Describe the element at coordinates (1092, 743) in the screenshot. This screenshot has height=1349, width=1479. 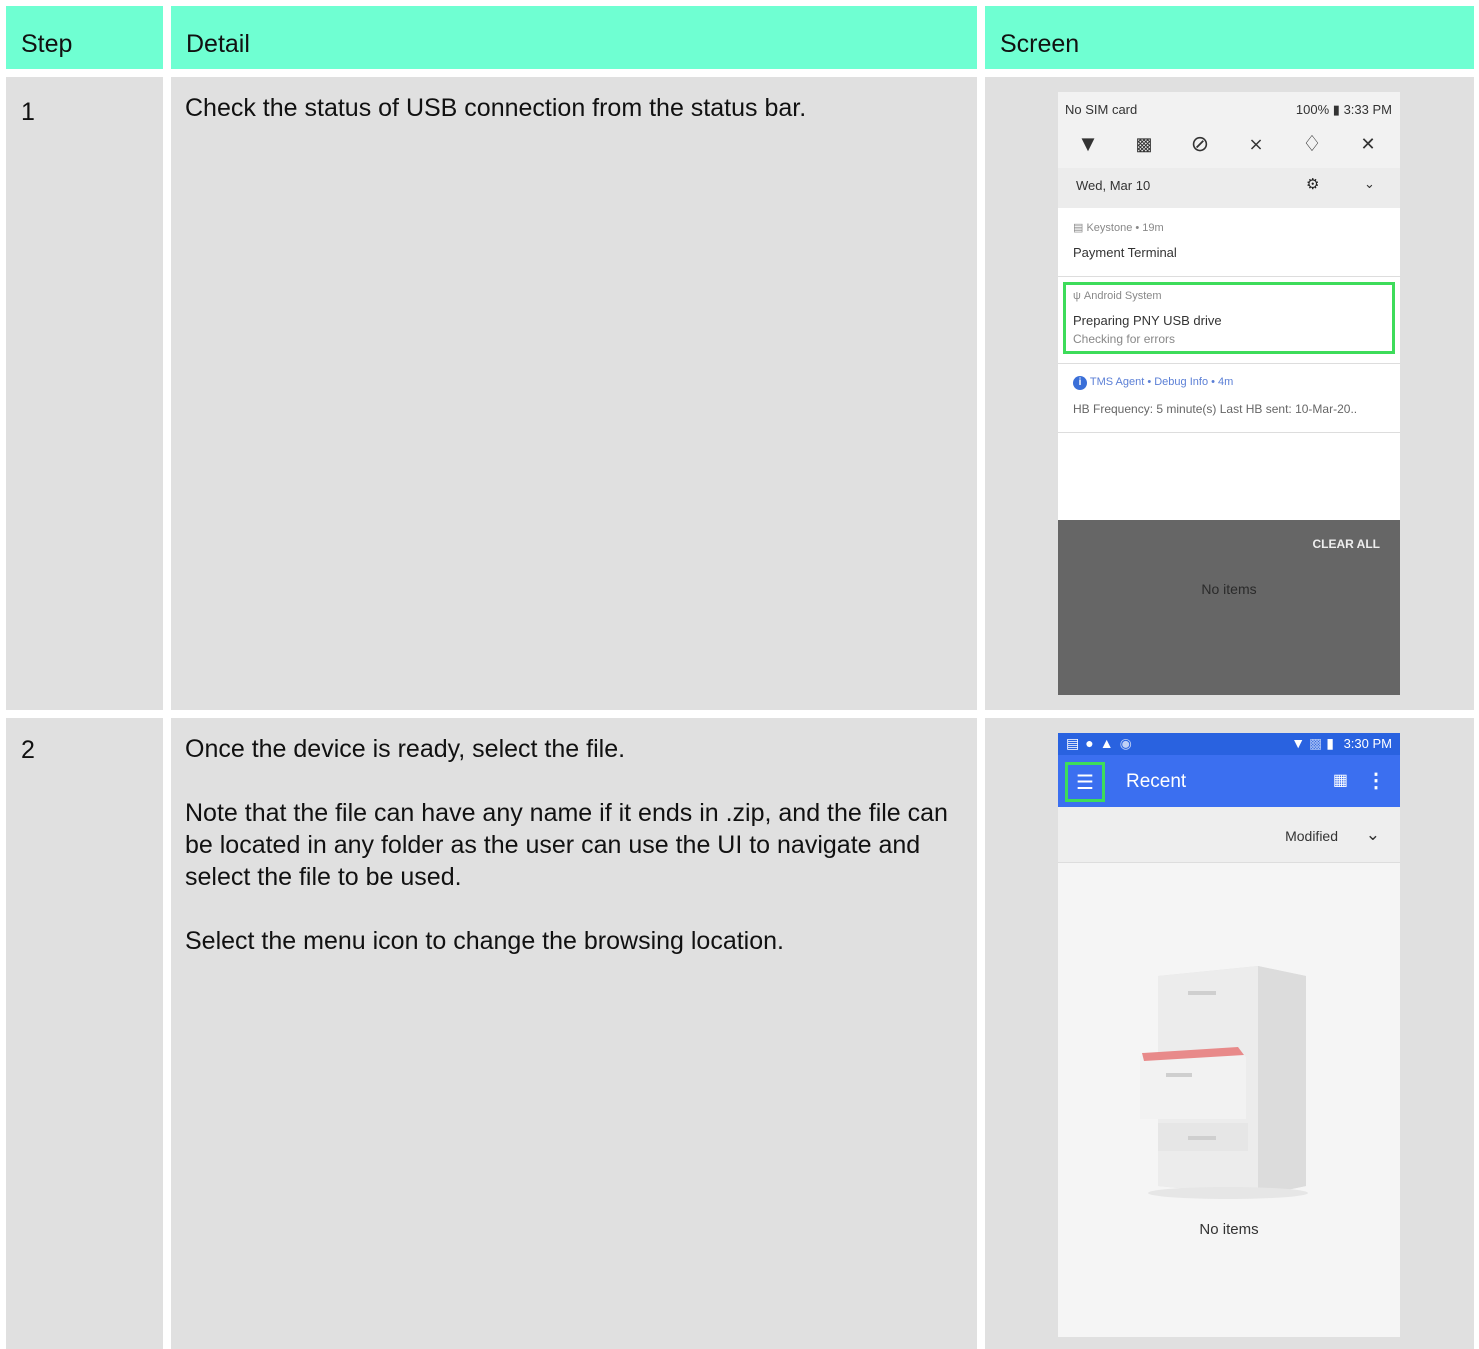
I see `info-icon: ●` at that location.